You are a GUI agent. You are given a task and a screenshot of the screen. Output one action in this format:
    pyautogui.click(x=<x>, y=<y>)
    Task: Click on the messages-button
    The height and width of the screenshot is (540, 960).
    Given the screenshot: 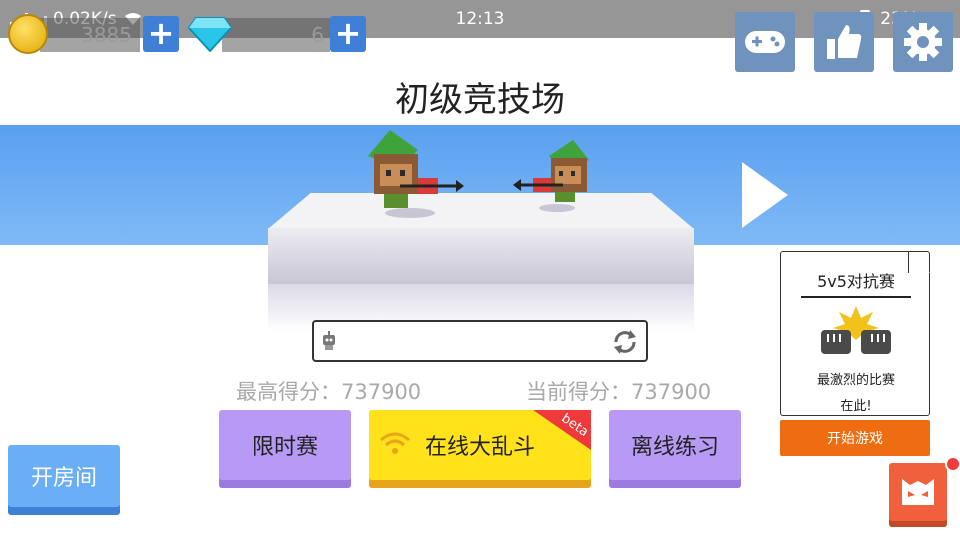 What is the action you would take?
    pyautogui.click(x=918, y=492)
    